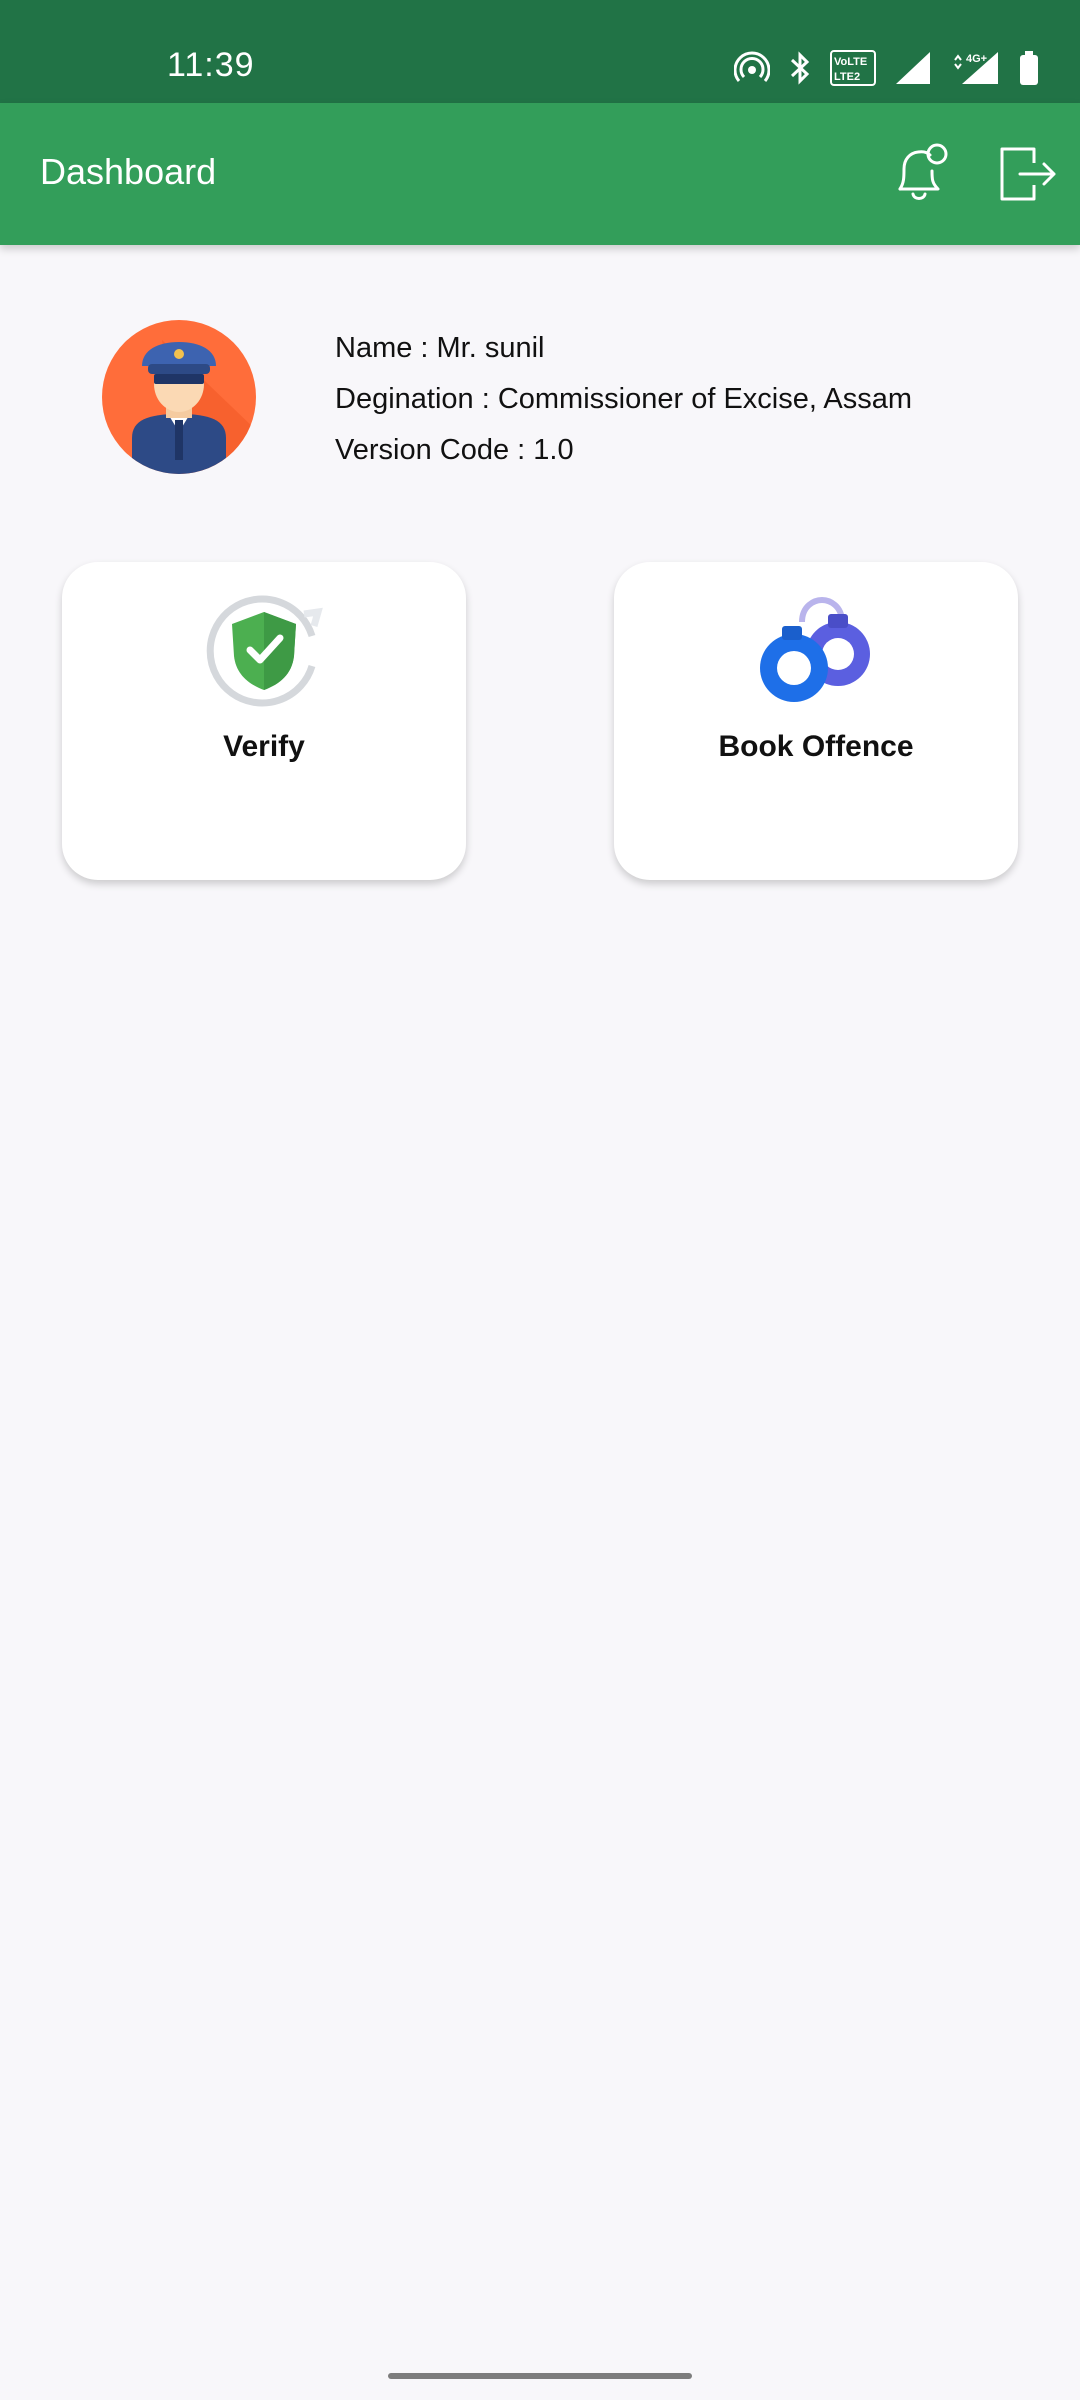 The image size is (1080, 2400). Describe the element at coordinates (128, 171) in the screenshot. I see `page-title: Dashboard` at that location.